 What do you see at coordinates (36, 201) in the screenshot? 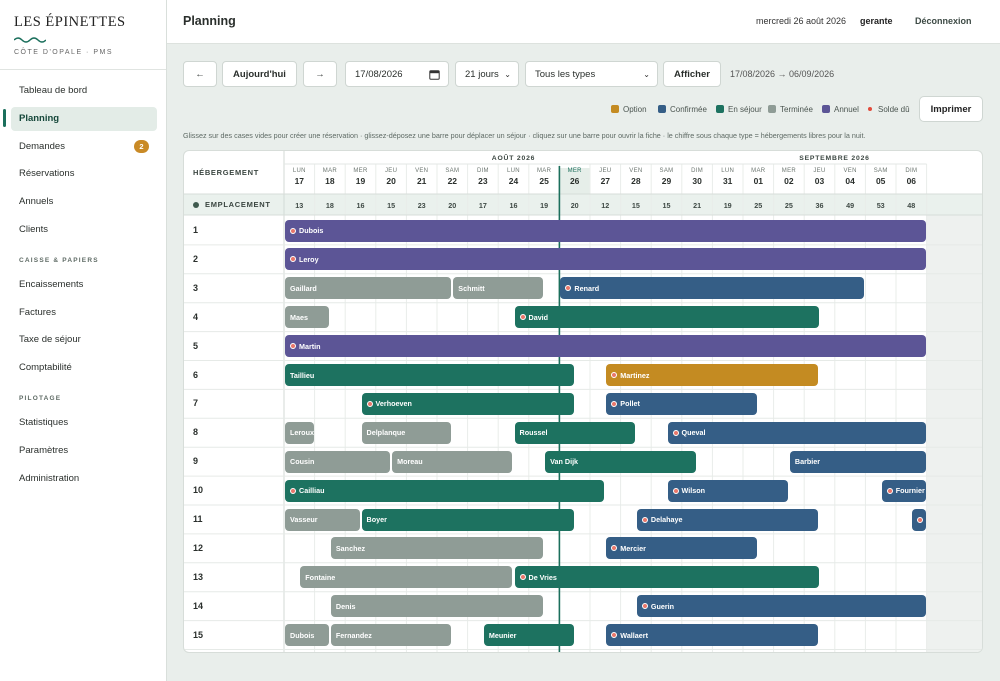
I see `nav-label: Annuels` at bounding box center [36, 201].